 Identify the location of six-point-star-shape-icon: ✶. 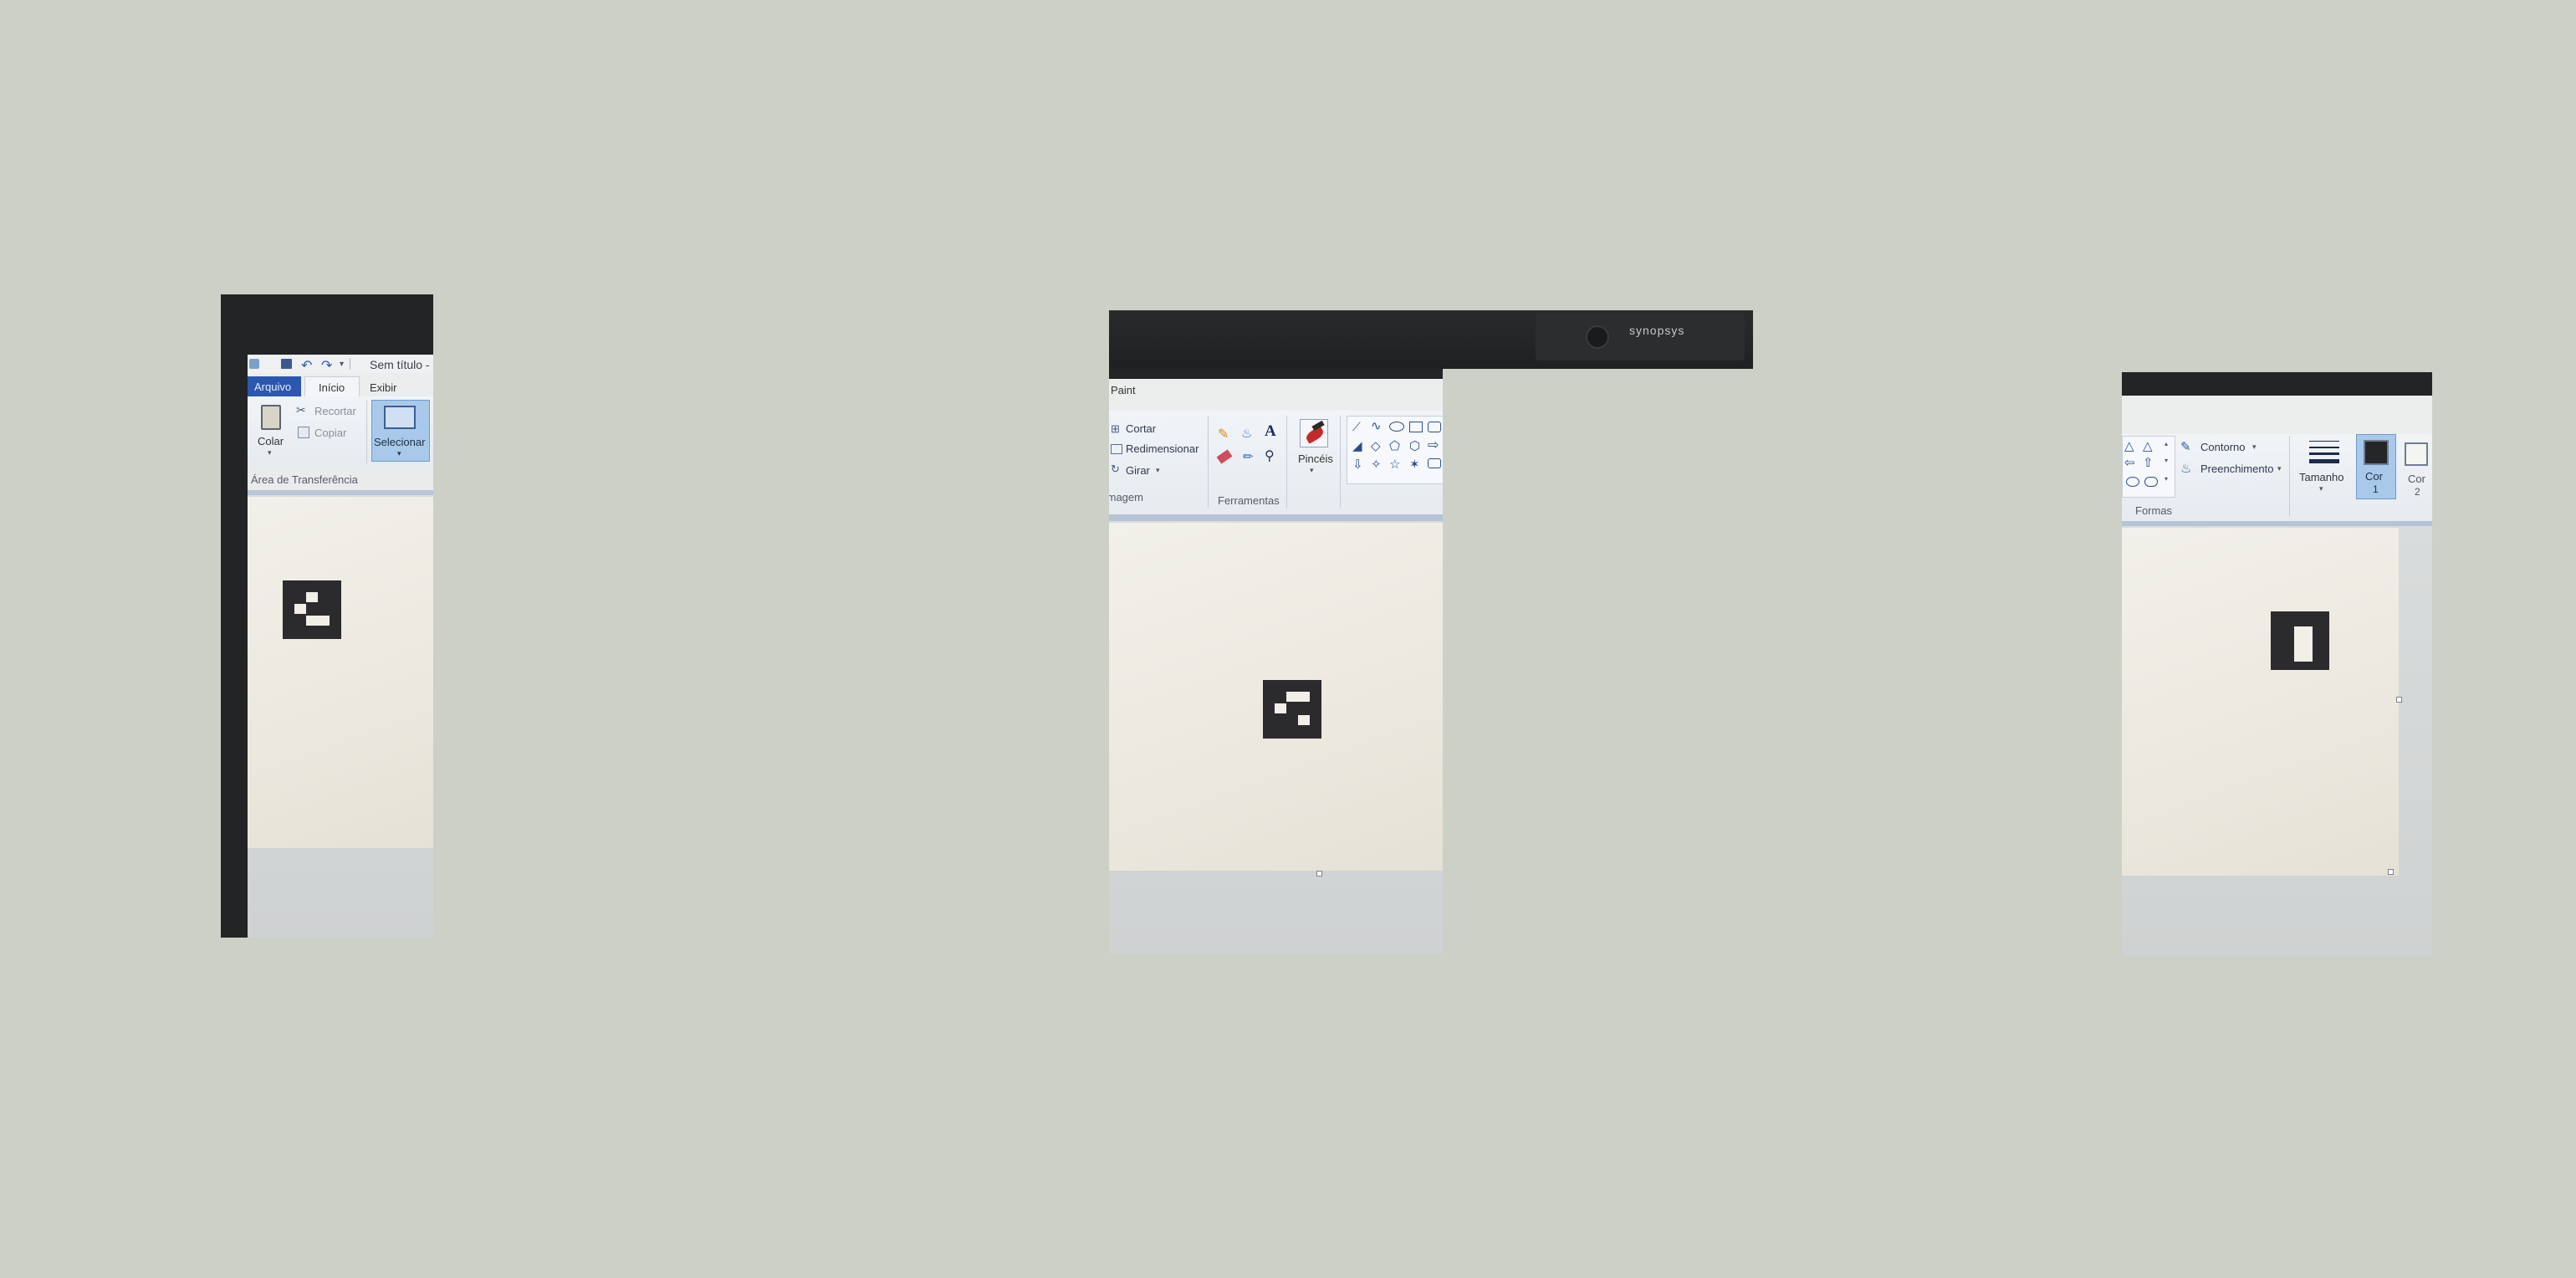
(1414, 464).